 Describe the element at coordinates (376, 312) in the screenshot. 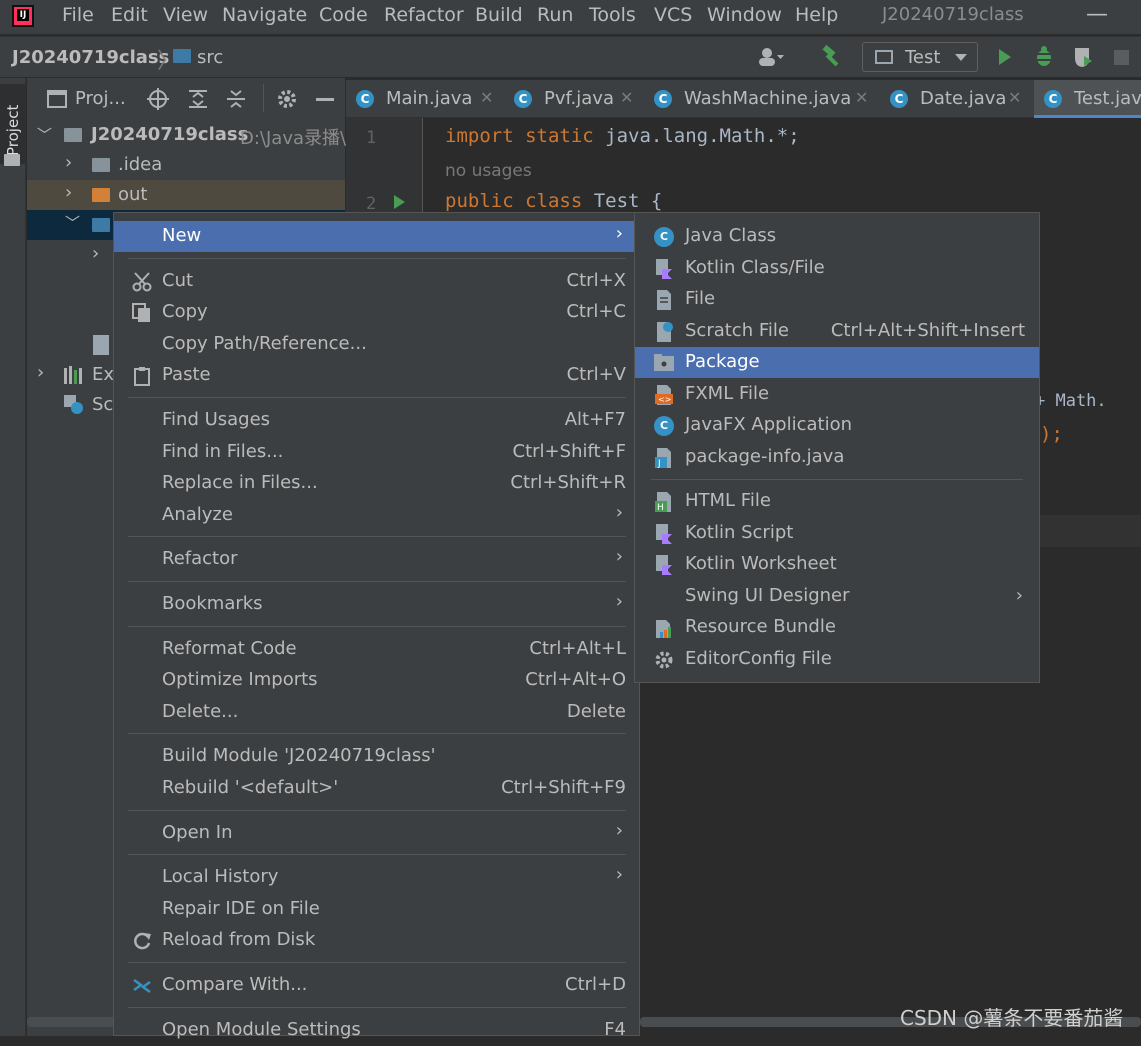

I see `menu-item-copy: Copy Ctrl+C` at that location.